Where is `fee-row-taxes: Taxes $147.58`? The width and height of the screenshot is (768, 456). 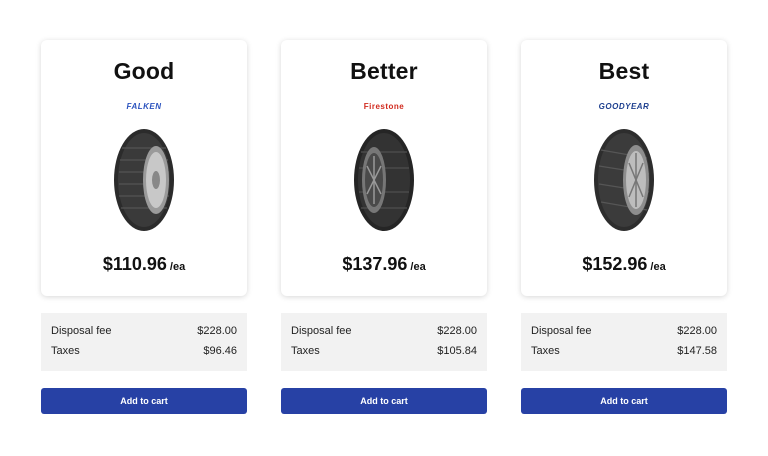
fee-row-taxes: Taxes $147.58 is located at coordinates (624, 353).